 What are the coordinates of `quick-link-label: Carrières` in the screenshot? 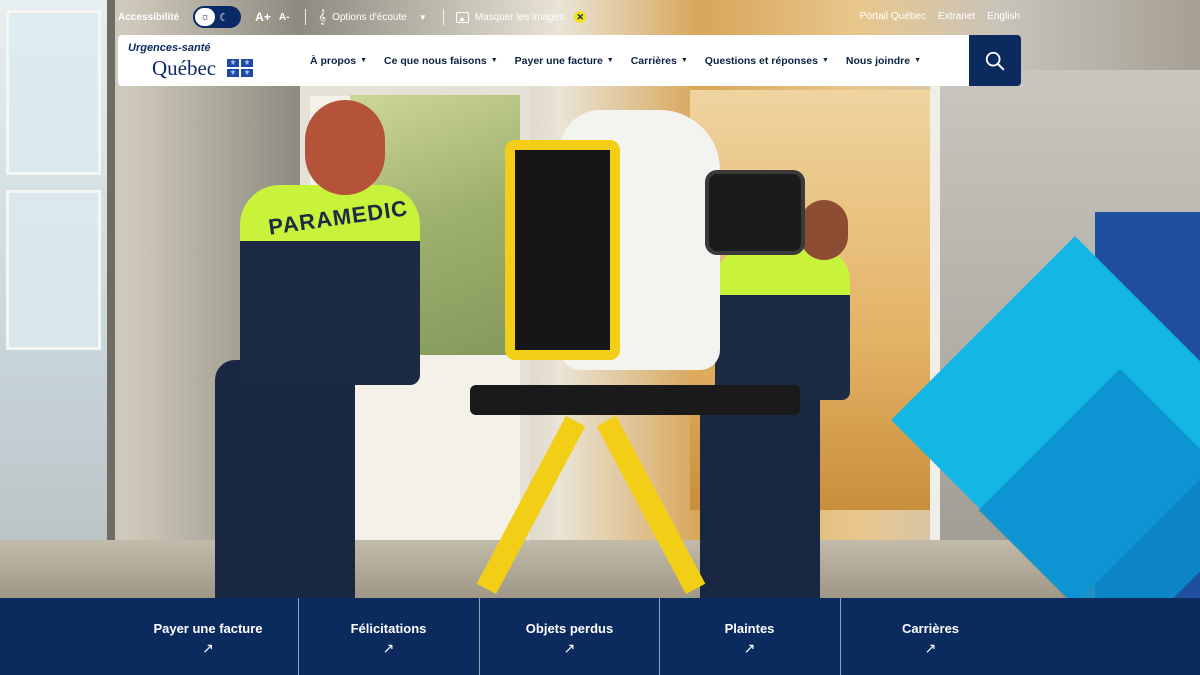 It's located at (930, 628).